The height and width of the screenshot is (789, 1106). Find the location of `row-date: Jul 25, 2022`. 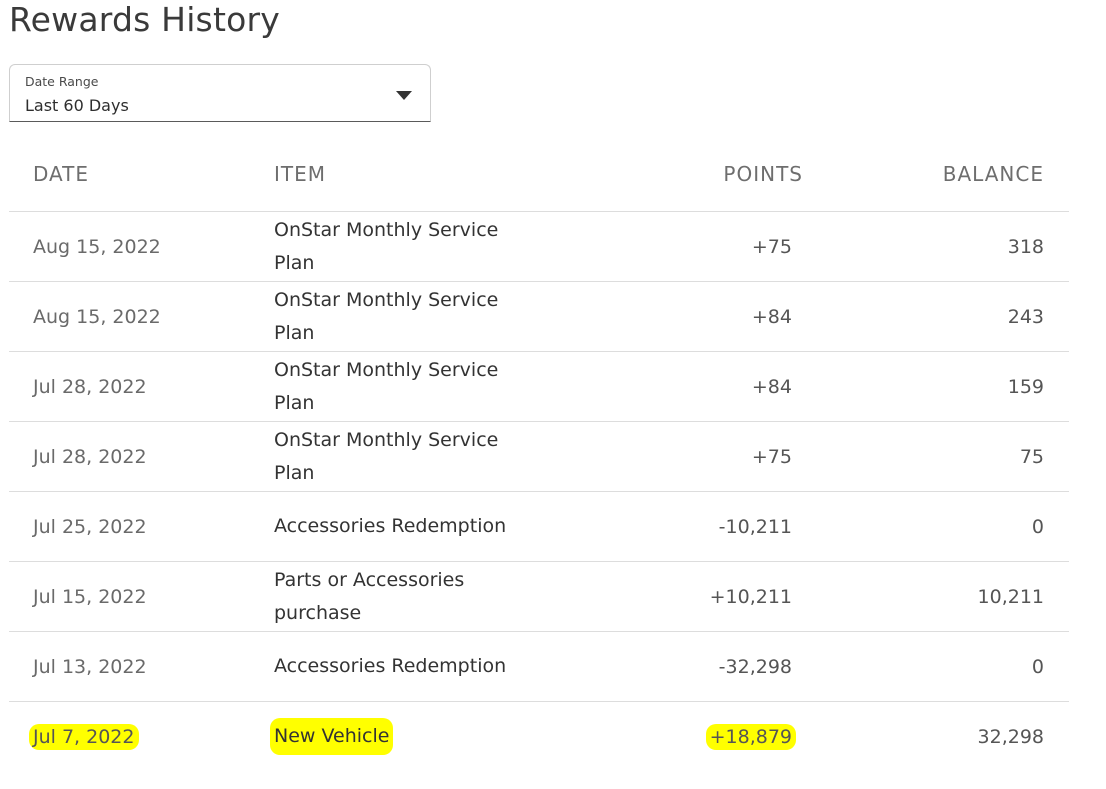

row-date: Jul 25, 2022 is located at coordinates (90, 526).